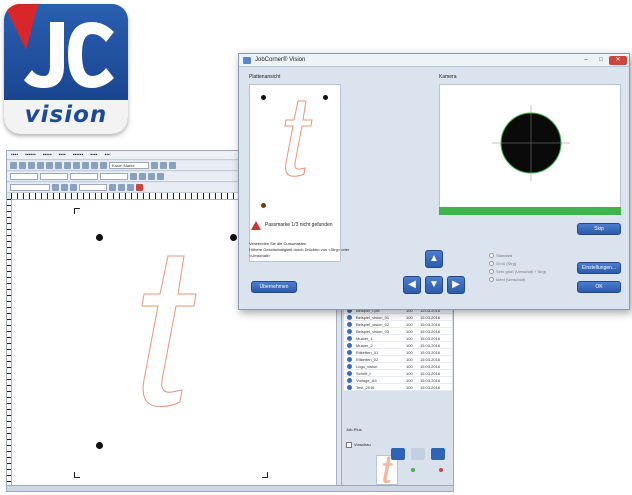 The height and width of the screenshot is (495, 632). What do you see at coordinates (398, 454) in the screenshot?
I see `play-button` at bounding box center [398, 454].